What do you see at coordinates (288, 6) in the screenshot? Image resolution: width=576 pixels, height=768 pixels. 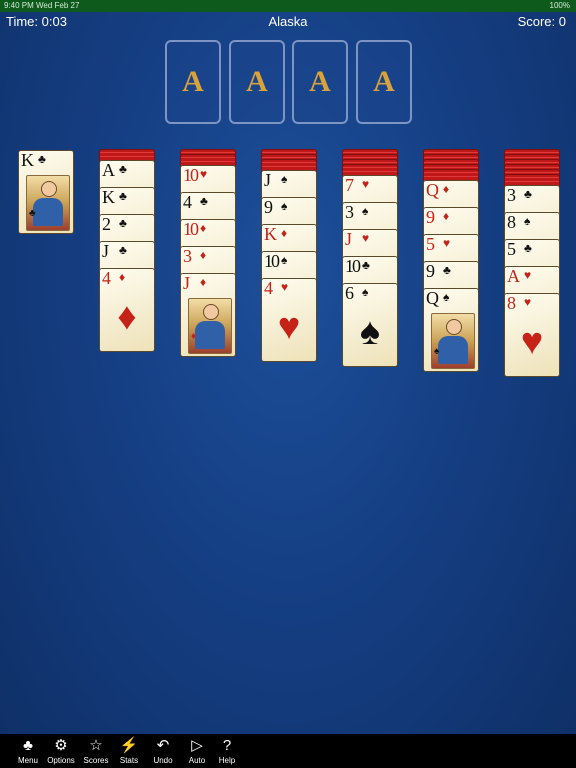 I see `status-bar: 9:40 PM Wed Feb 27 100%` at bounding box center [288, 6].